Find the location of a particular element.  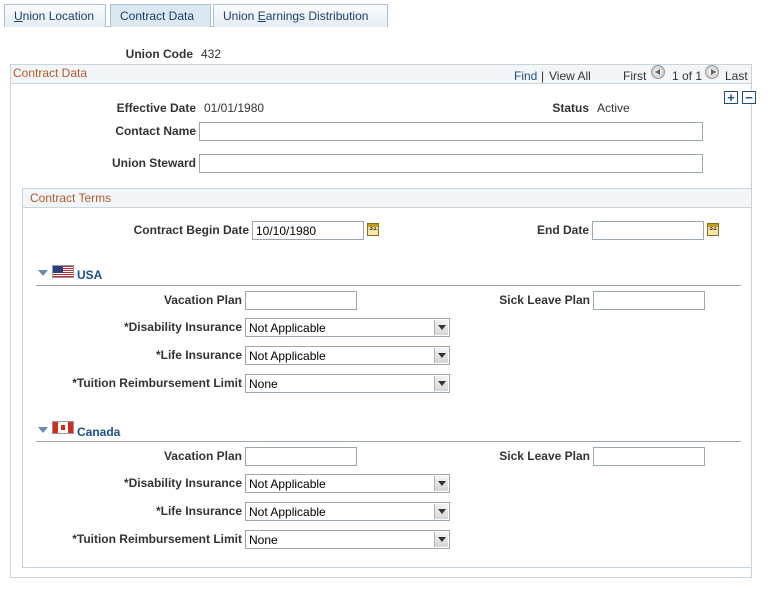

usa-life-insurance-select: Not Applicable is located at coordinates (347, 355).